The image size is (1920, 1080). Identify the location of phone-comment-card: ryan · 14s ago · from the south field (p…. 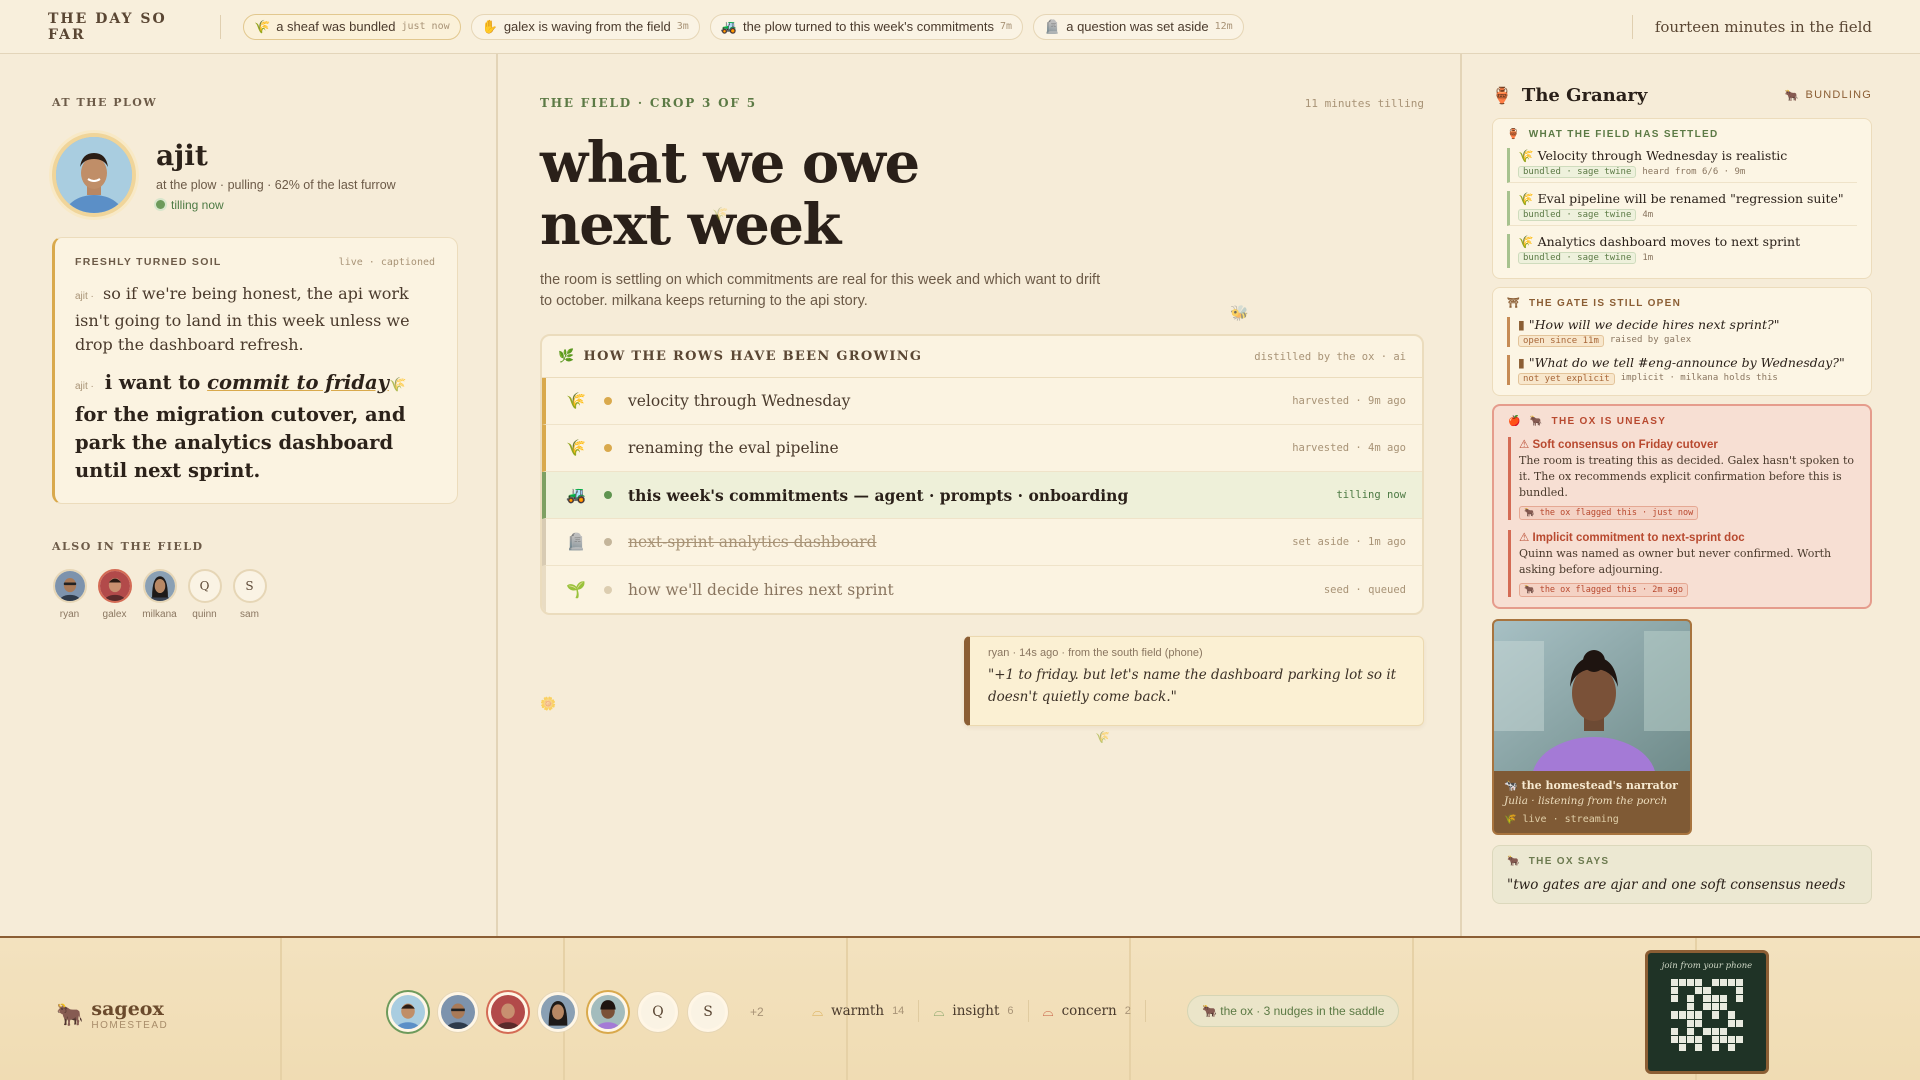
(1194, 681).